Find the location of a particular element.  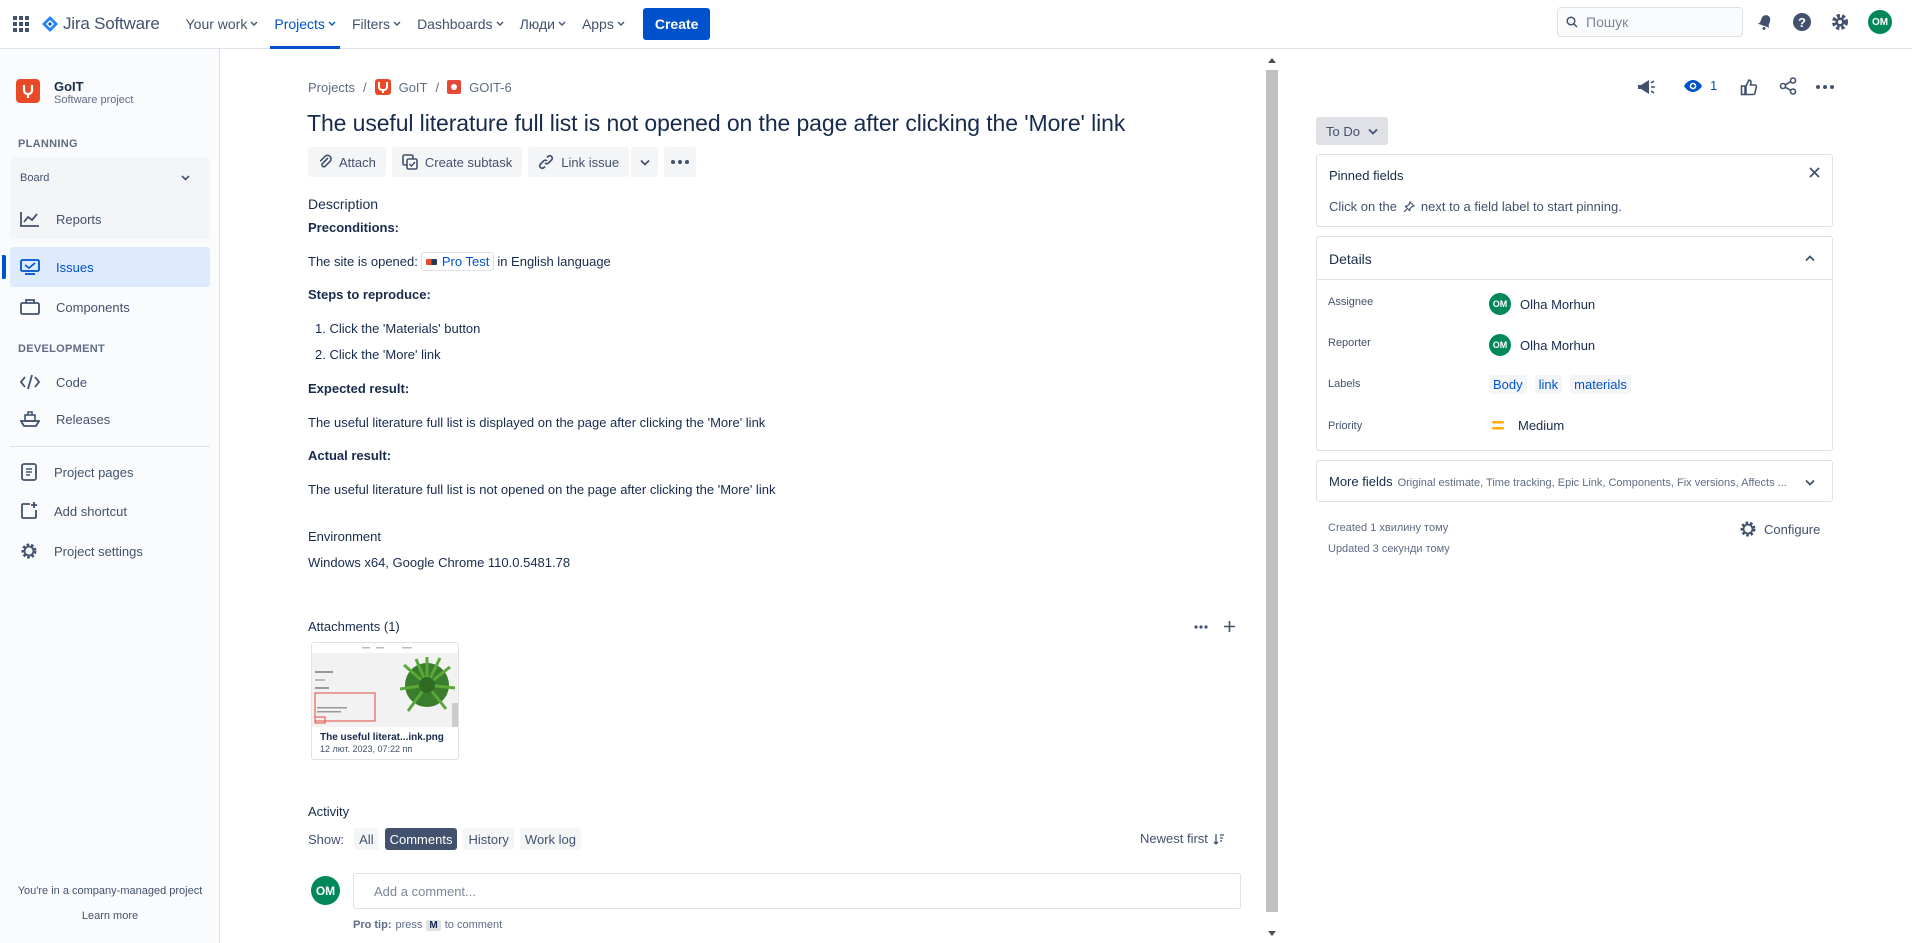

attachment-date: 12 лют. 2023, 07:22 пп is located at coordinates (366, 749).